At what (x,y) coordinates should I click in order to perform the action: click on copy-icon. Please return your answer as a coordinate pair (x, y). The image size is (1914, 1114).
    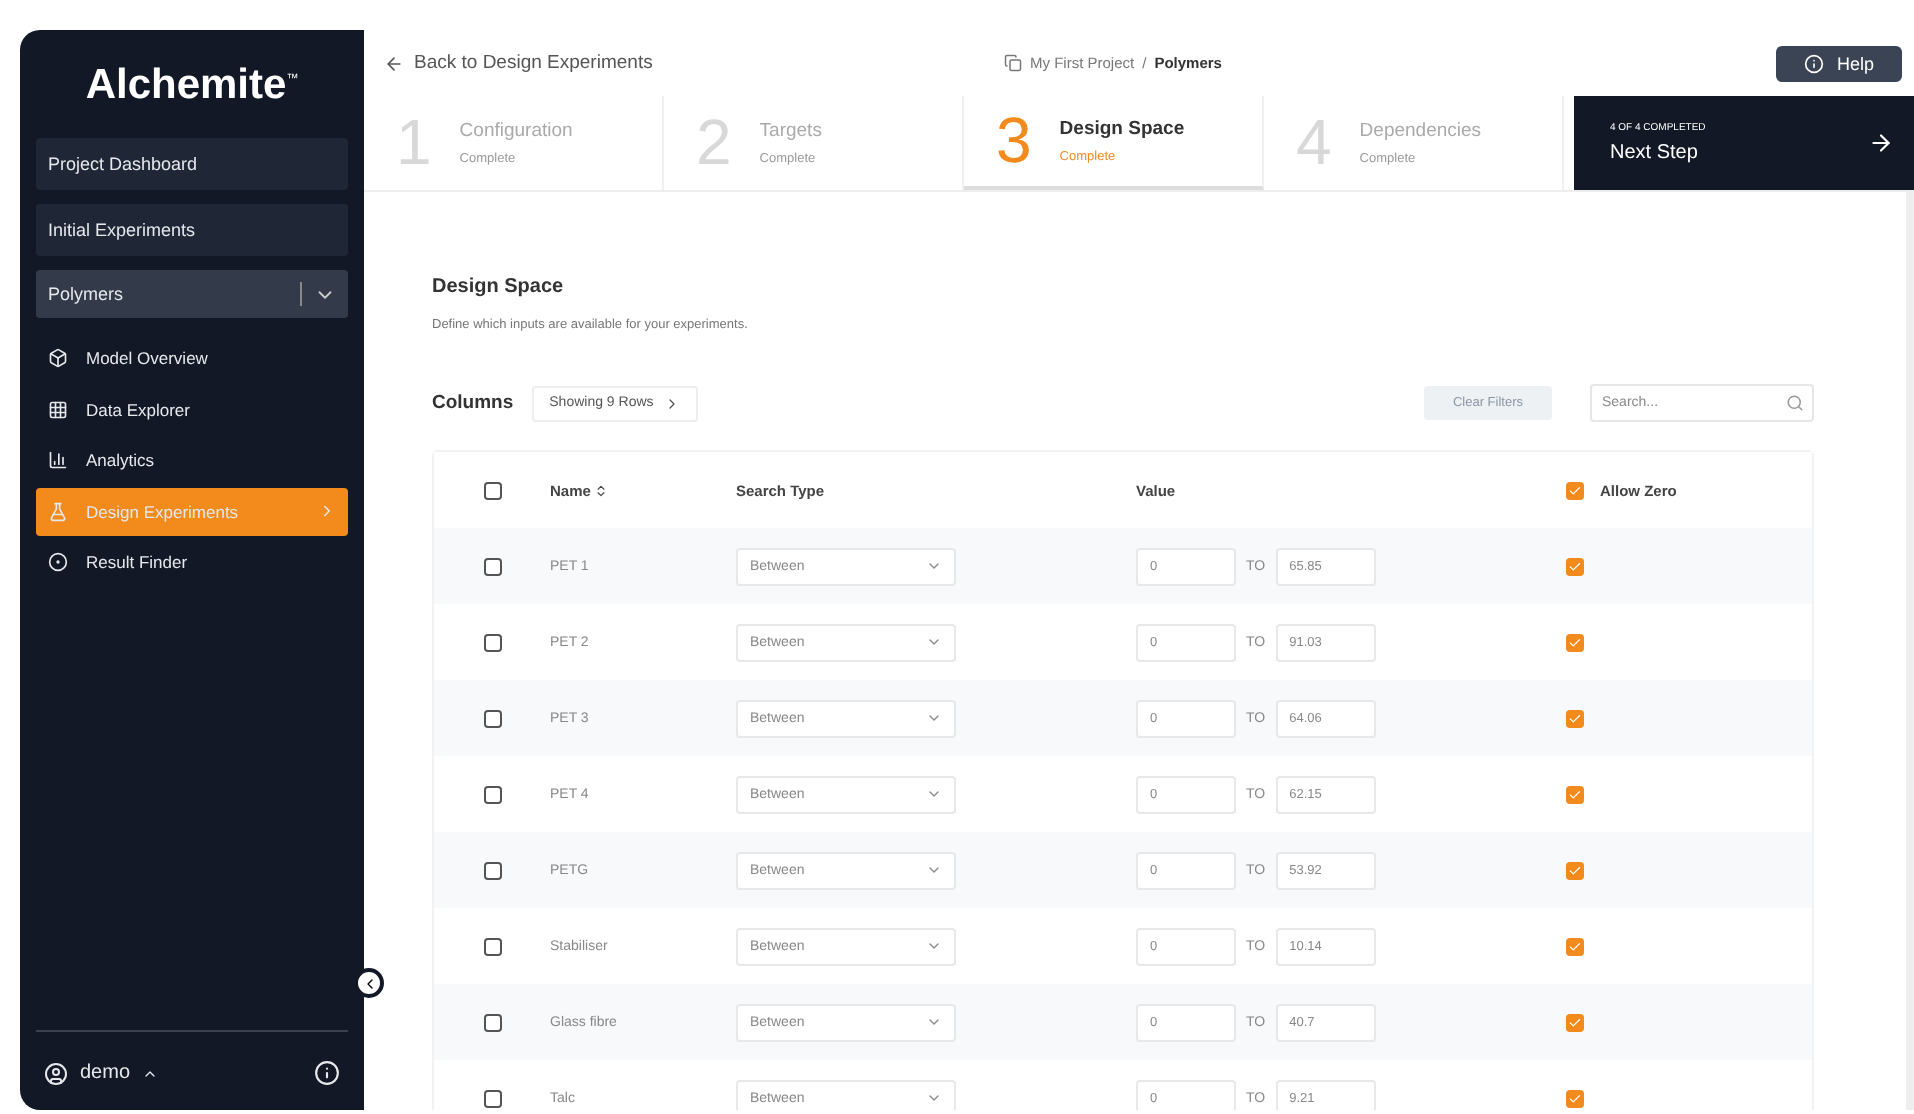
    Looking at the image, I should click on (1013, 63).